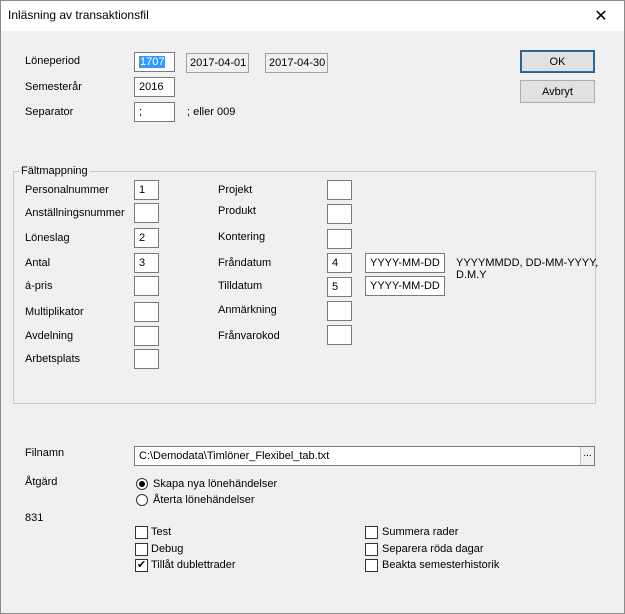 The height and width of the screenshot is (614, 625). Describe the element at coordinates (371, 565) in the screenshot. I see `checkbox-vacation-history` at that location.